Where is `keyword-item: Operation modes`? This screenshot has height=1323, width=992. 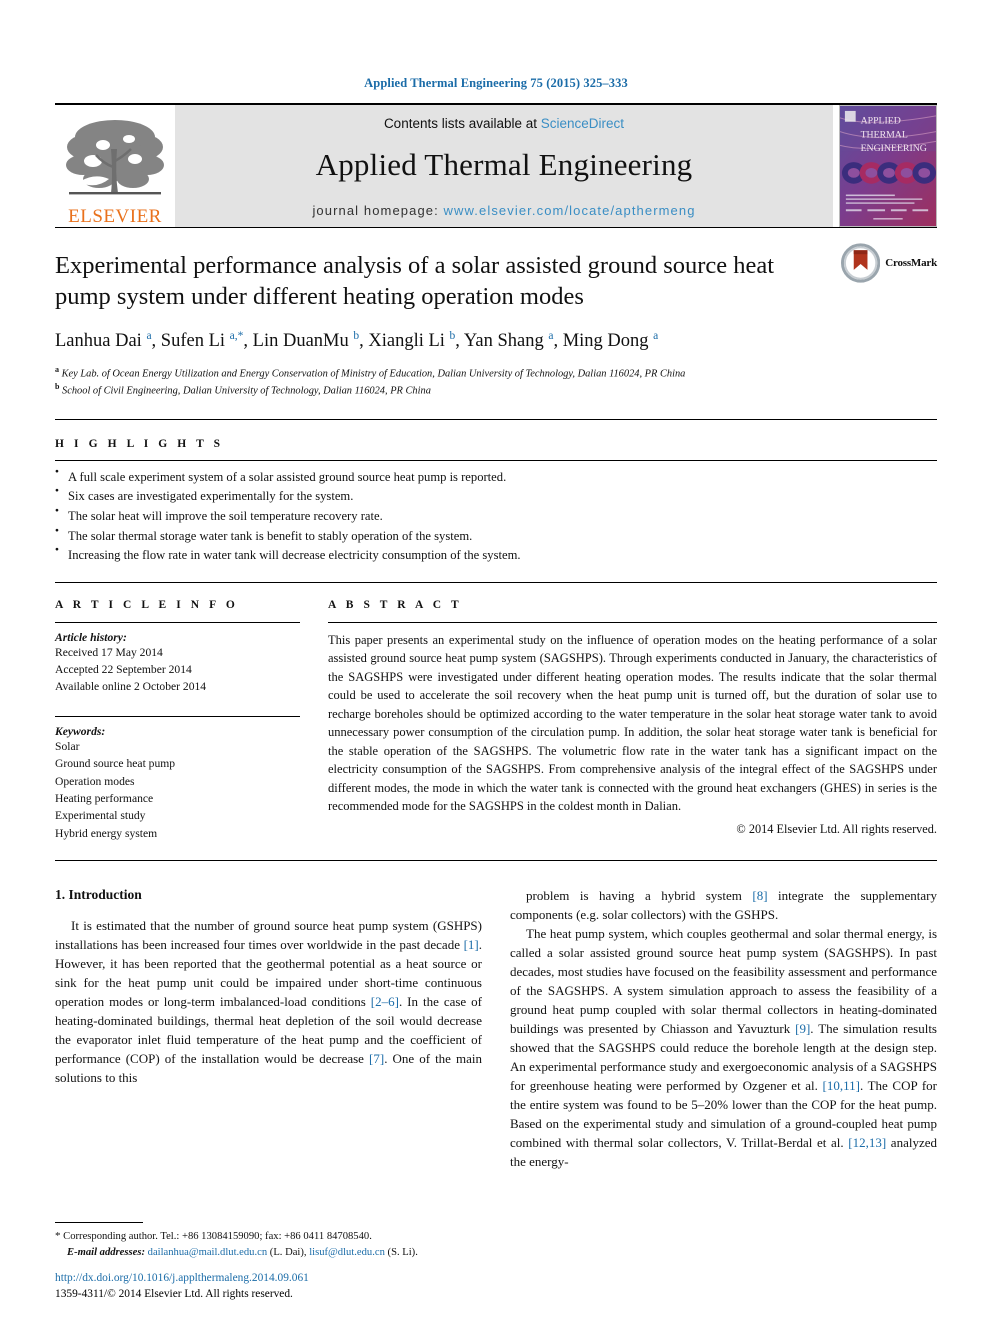
keyword-item: Operation modes is located at coordinates (95, 781).